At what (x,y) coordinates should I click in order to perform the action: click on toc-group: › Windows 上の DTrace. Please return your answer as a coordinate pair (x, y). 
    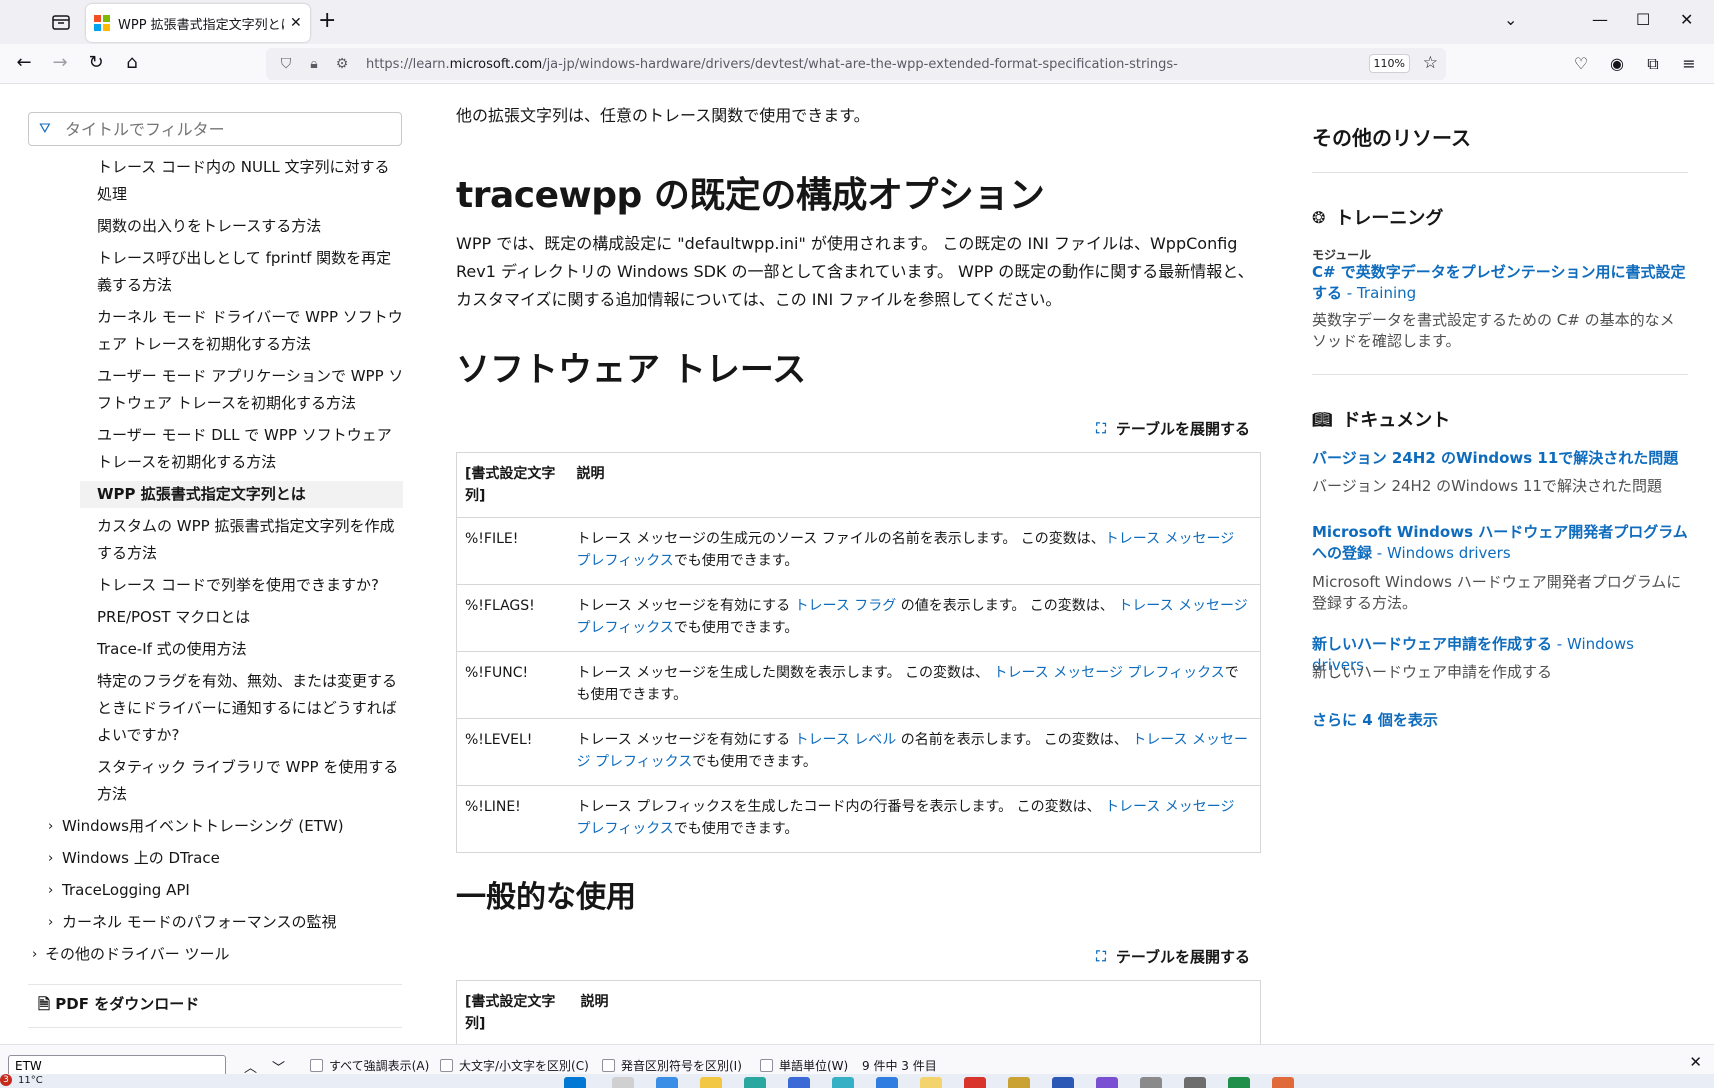
    Looking at the image, I should click on (210, 858).